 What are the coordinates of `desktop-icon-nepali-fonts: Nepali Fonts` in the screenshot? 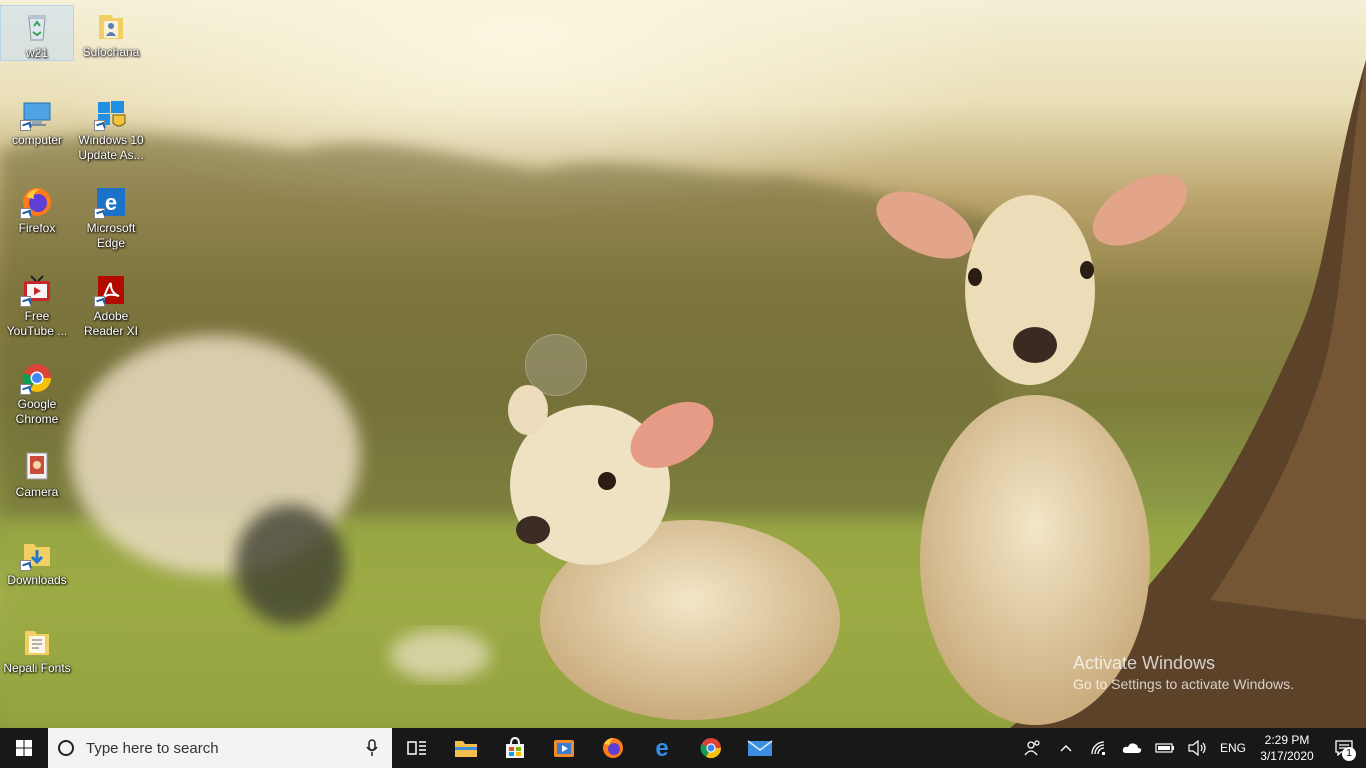 It's located at (37, 664).